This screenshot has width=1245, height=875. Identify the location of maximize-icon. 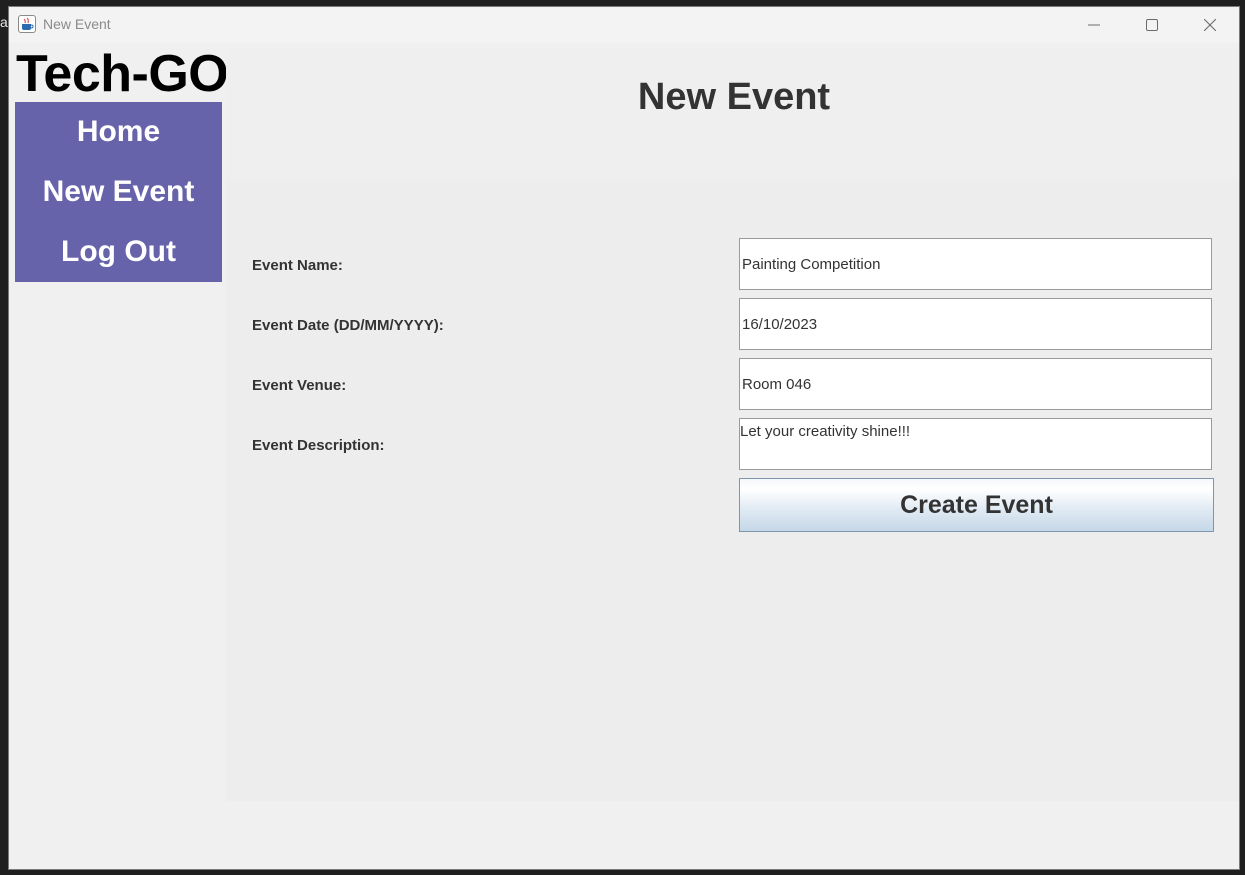
(1152, 25).